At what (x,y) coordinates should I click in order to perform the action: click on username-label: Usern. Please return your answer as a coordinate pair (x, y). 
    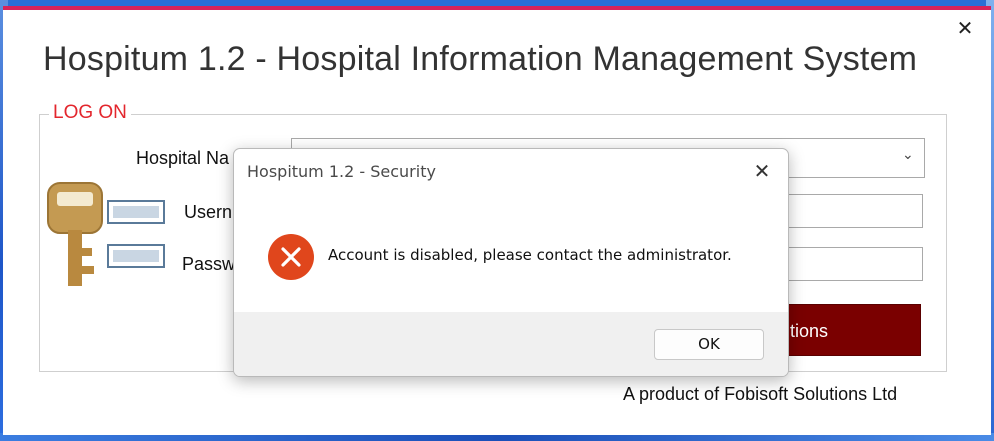
    Looking at the image, I should click on (208, 212).